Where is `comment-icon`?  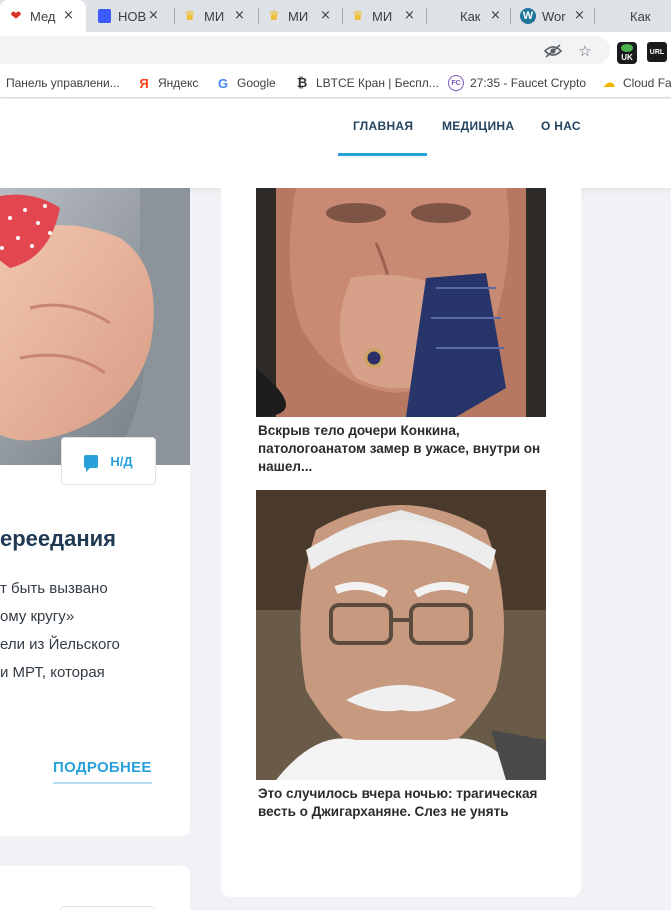 comment-icon is located at coordinates (91, 463).